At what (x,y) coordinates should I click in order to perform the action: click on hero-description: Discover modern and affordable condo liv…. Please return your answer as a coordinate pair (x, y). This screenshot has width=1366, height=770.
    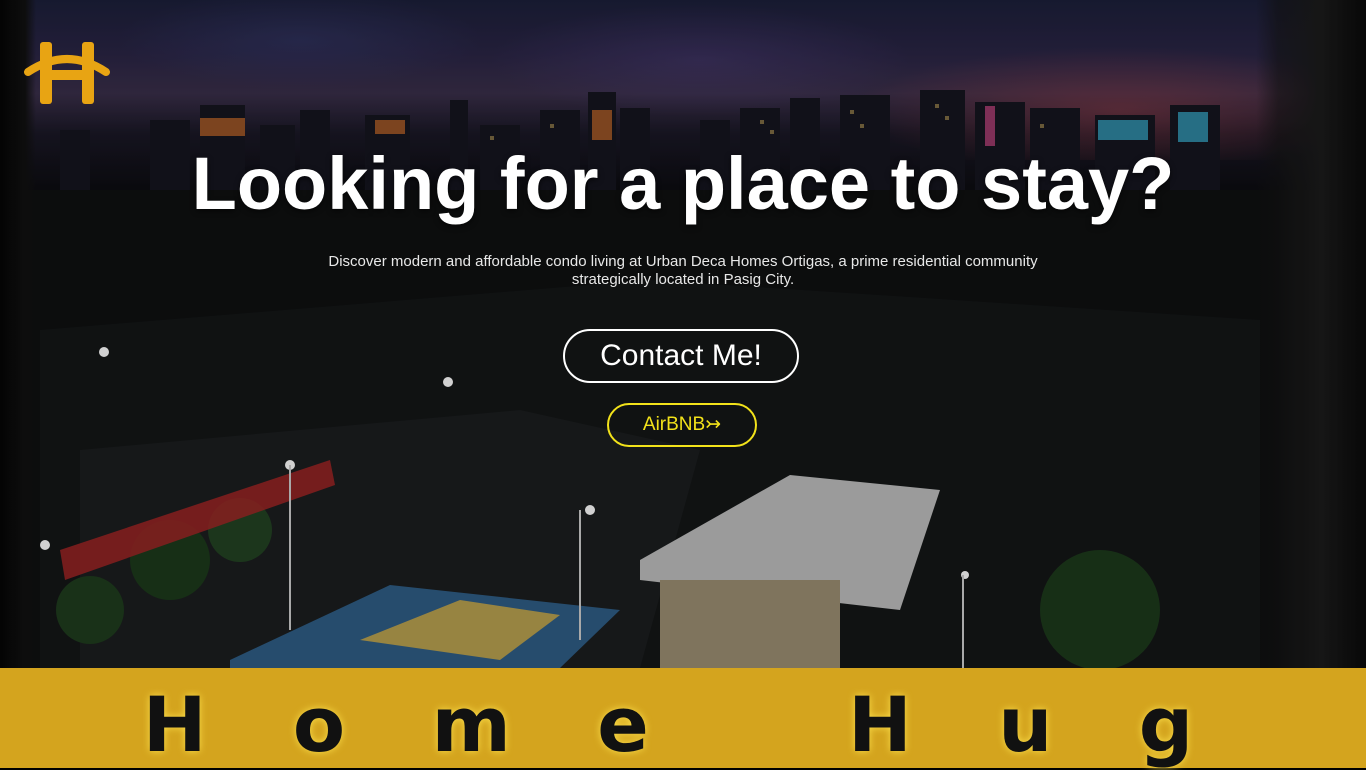
    Looking at the image, I should click on (683, 270).